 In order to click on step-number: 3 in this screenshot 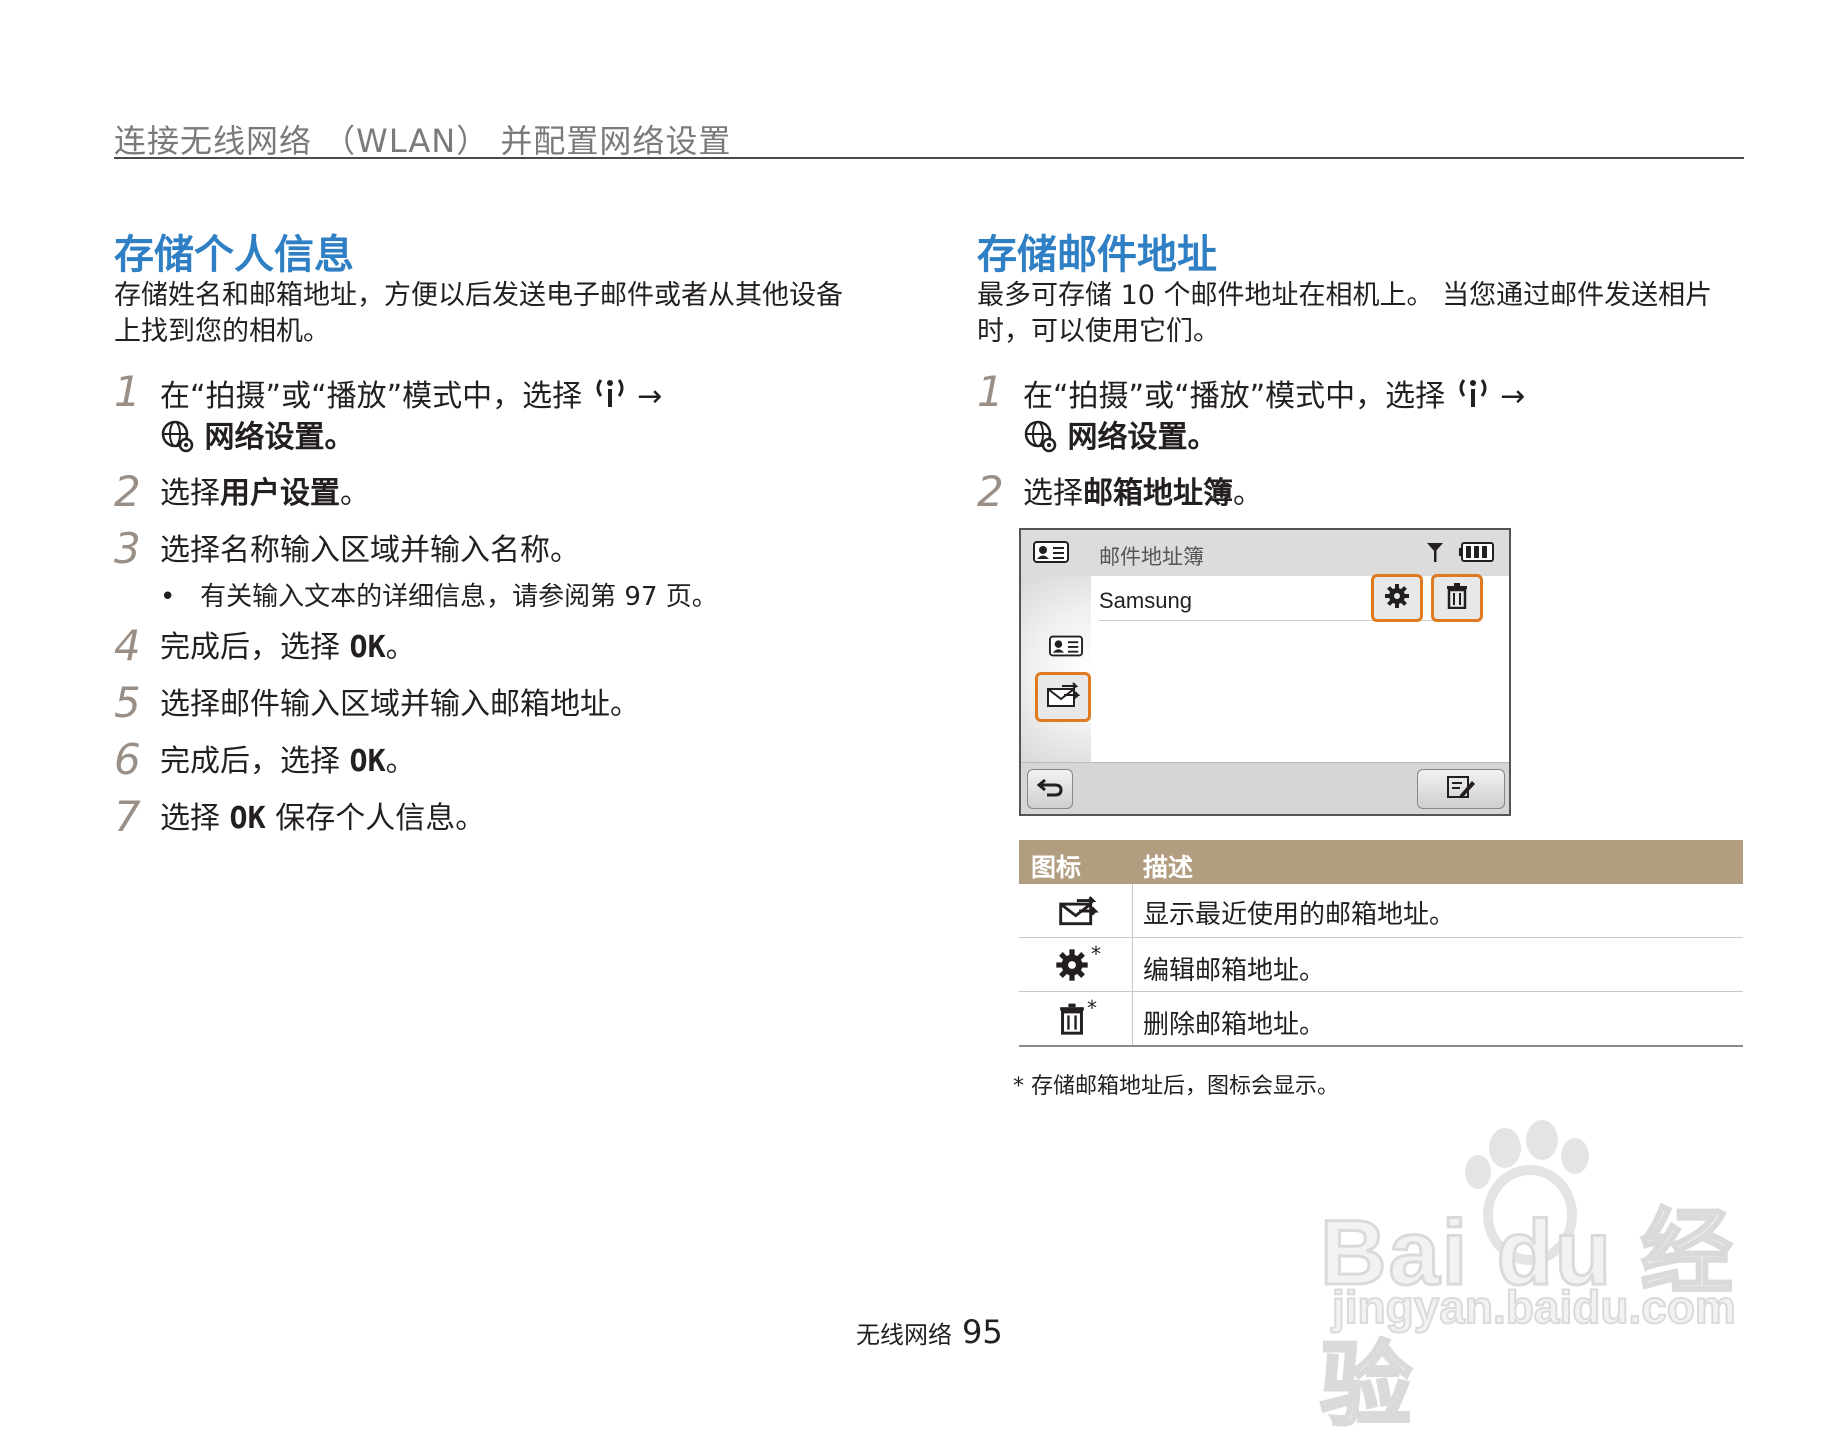, I will do `click(127, 548)`.